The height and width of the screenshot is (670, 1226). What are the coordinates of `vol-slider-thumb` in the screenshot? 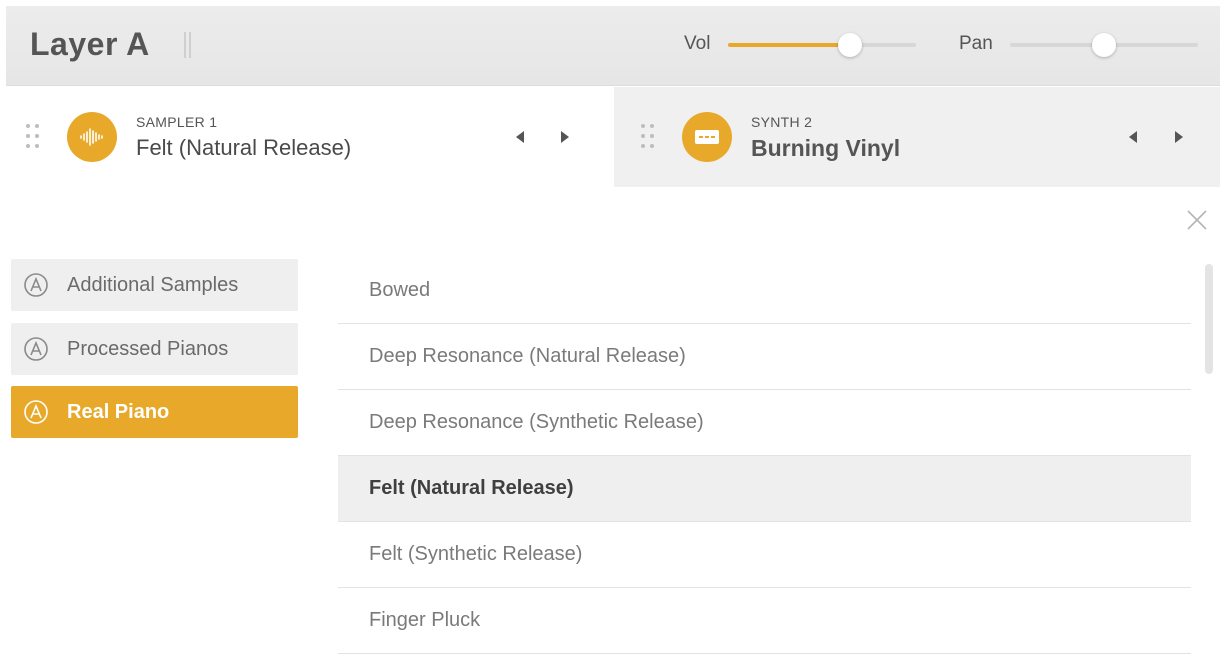 It's located at (850, 45).